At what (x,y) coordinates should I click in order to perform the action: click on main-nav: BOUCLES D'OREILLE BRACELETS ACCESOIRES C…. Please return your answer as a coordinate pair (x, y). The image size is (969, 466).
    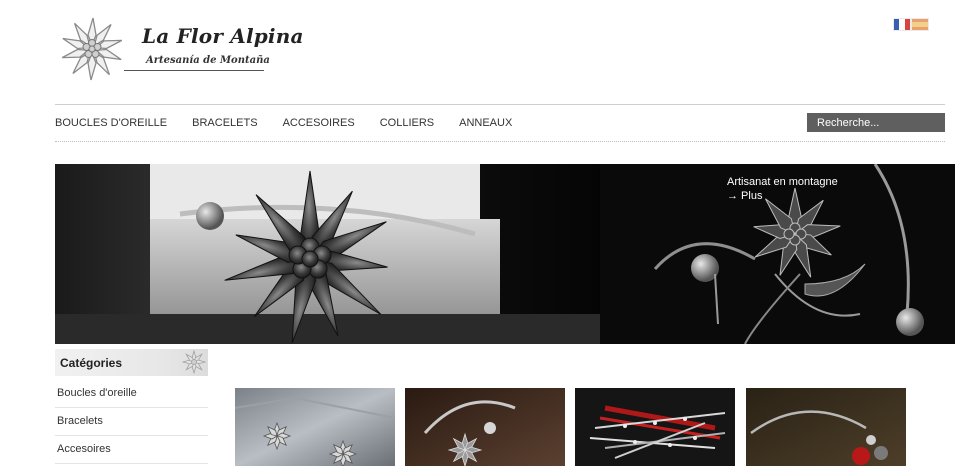
    Looking at the image, I should click on (296, 123).